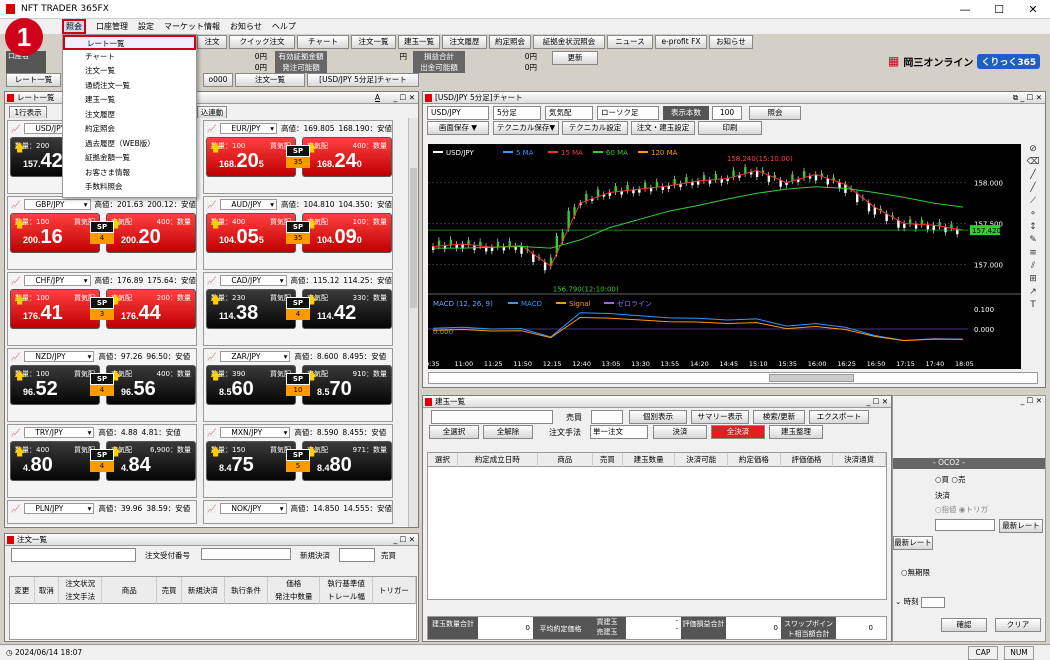 The width and height of the screenshot is (1050, 660). What do you see at coordinates (74, 26) in the screenshot?
I see `menu-inquiry: 照会` at bounding box center [74, 26].